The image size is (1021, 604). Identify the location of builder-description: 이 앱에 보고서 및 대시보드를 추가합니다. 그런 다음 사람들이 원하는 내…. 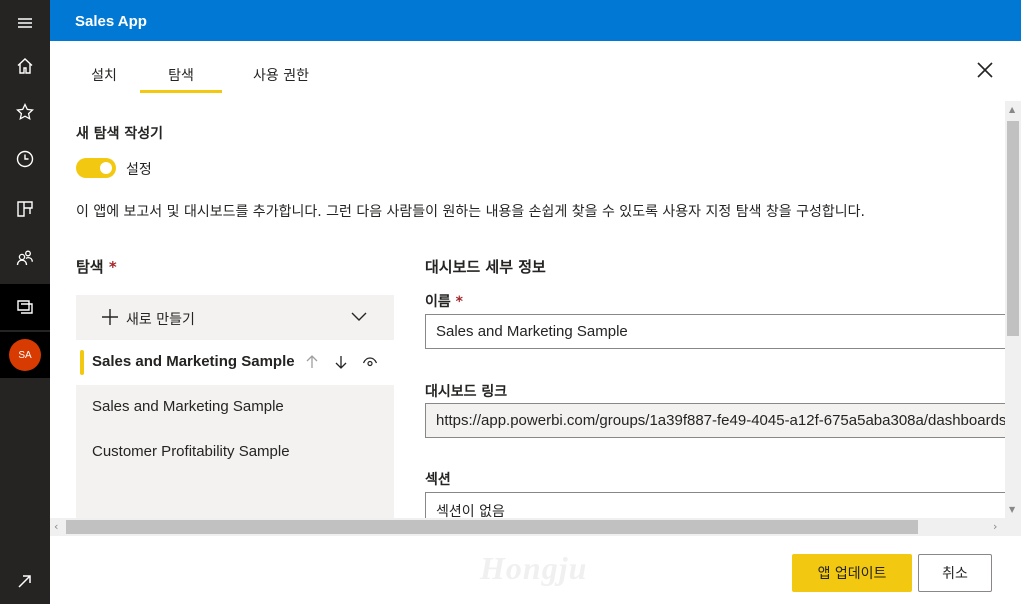
(470, 212).